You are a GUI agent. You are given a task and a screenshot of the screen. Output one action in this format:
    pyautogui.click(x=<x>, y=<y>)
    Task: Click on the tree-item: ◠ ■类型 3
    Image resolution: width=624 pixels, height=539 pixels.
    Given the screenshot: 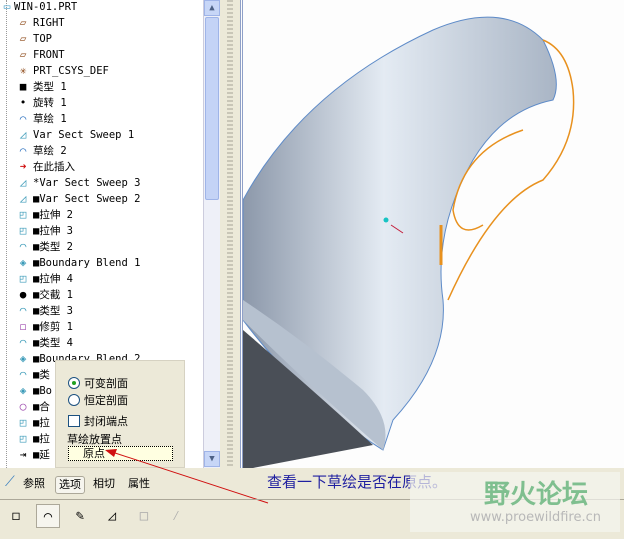 What is the action you would take?
    pyautogui.click(x=101, y=311)
    